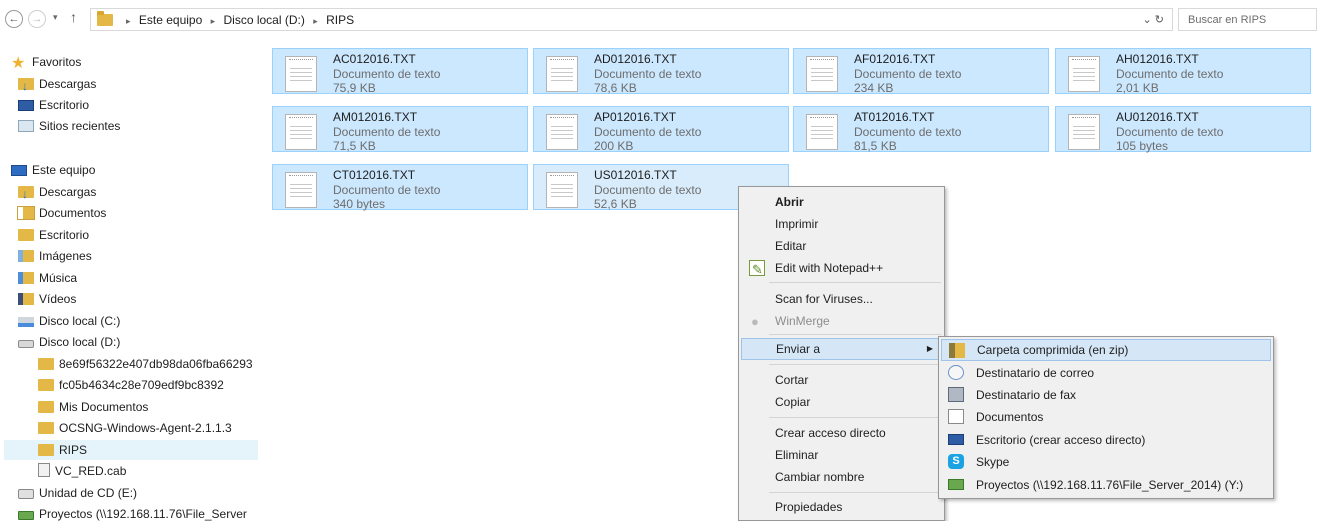 Image resolution: width=1321 pixels, height=521 pixels. I want to click on drive-icon, so click(26, 344).